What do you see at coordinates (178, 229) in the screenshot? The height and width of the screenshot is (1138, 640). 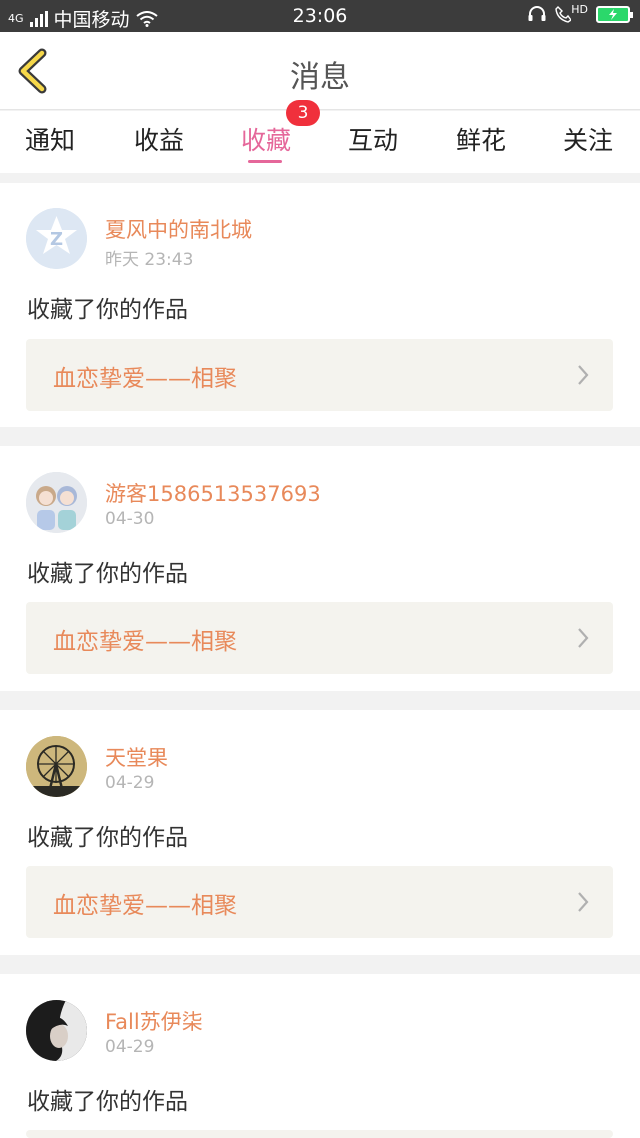 I see `username-link: 夏风中的南北城` at bounding box center [178, 229].